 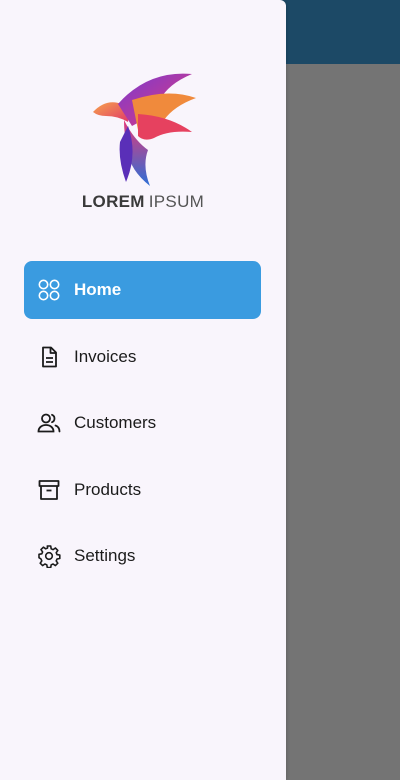 I want to click on grid-icon, so click(x=49, y=290).